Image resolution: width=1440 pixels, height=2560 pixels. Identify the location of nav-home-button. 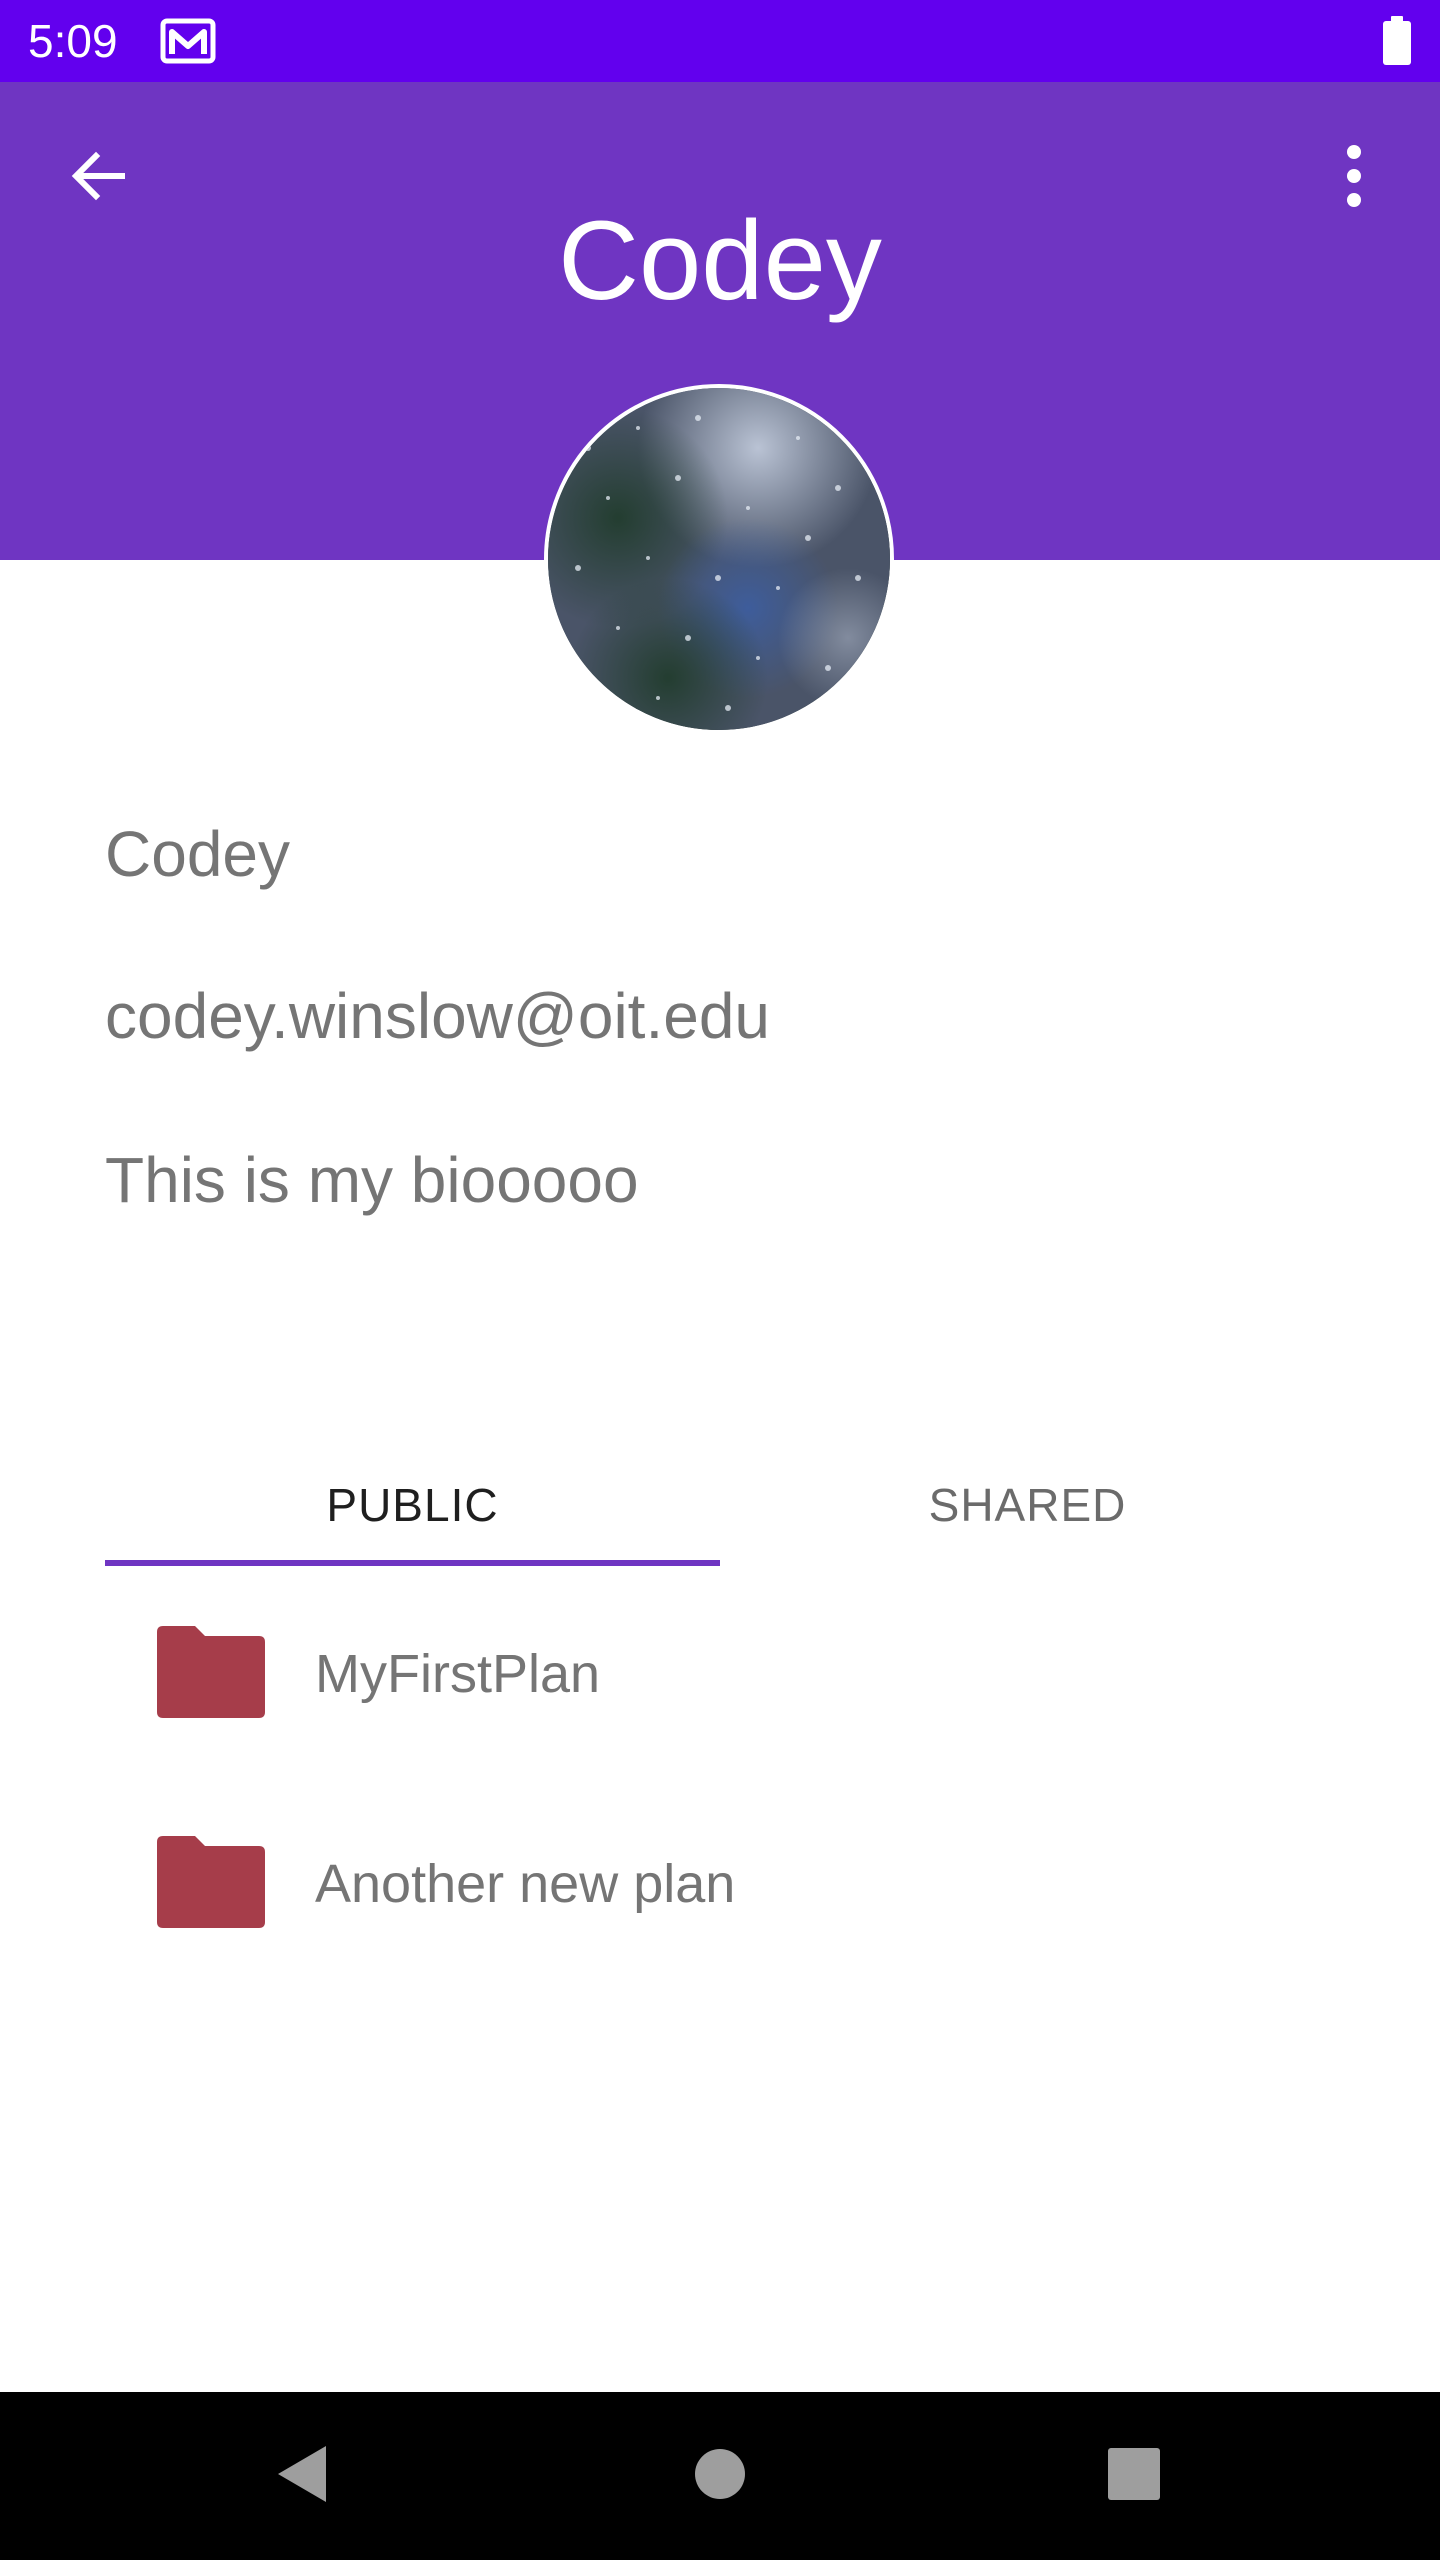
(720, 2476).